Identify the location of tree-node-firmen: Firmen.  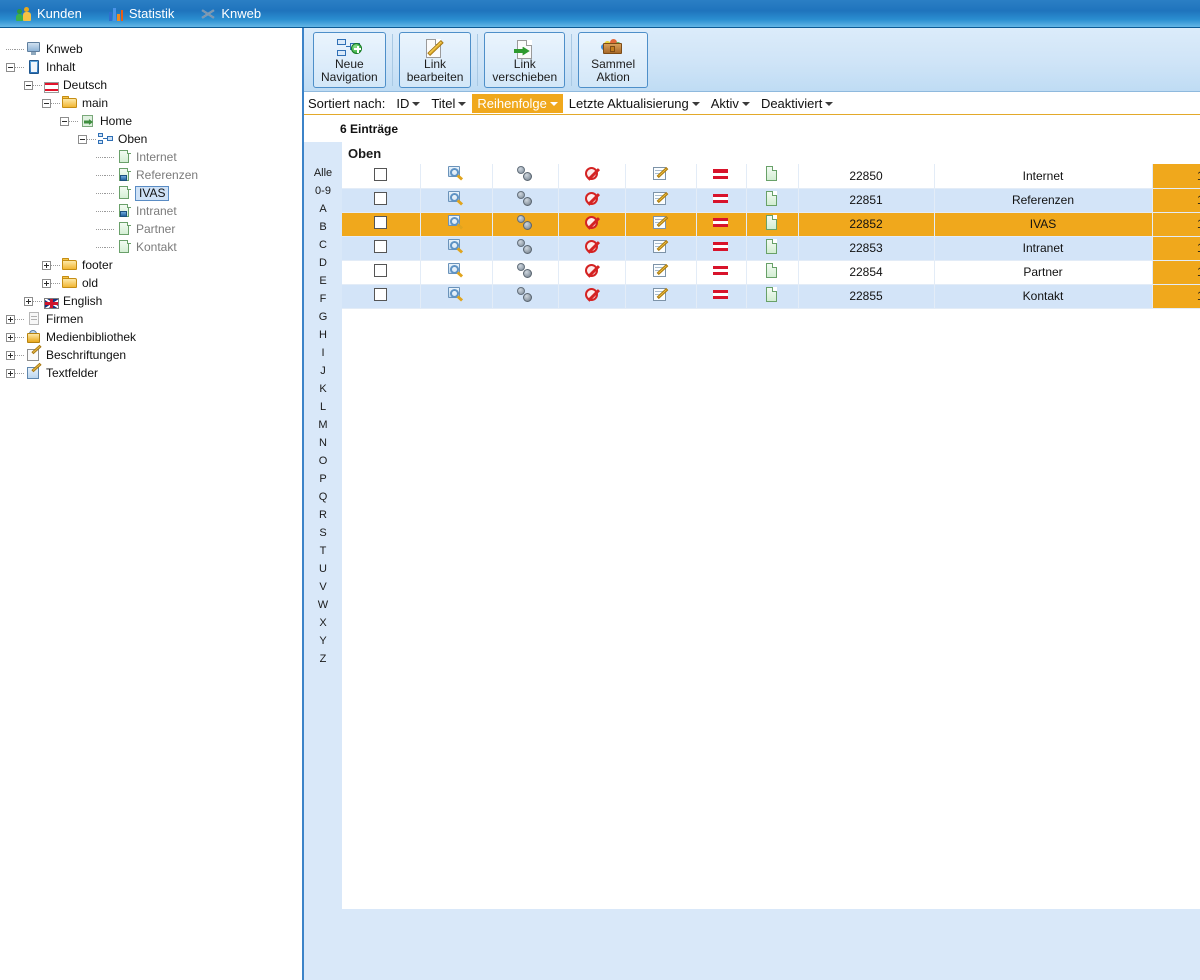
(150, 319).